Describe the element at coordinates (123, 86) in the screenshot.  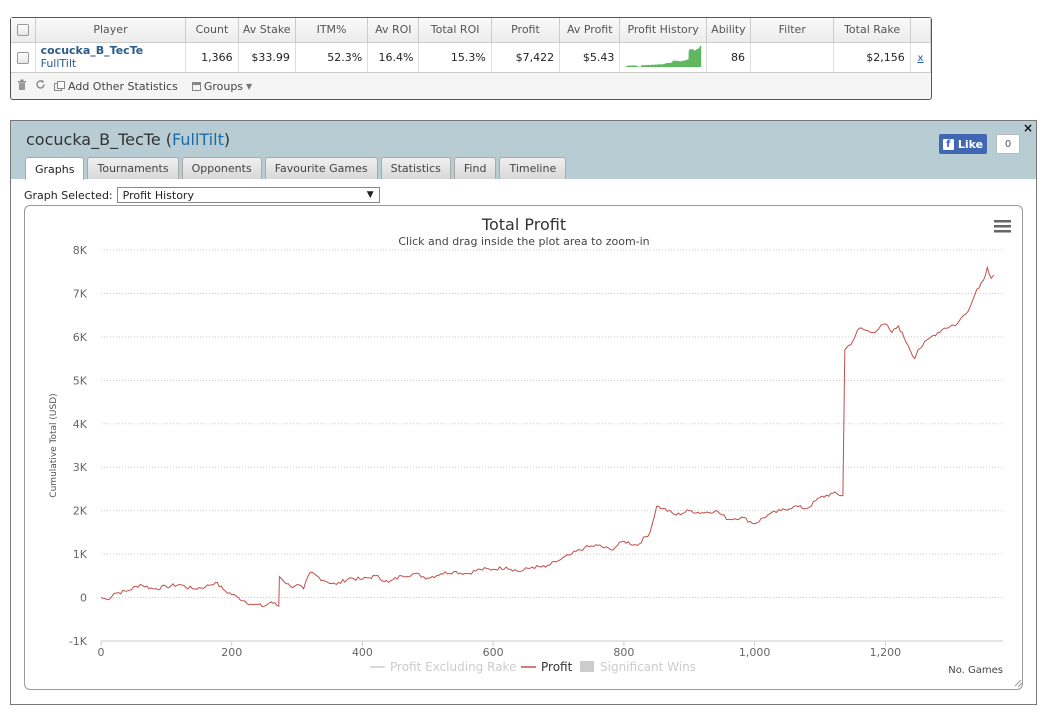
I see `add-other-statistics-label: Add Other Statistics` at that location.